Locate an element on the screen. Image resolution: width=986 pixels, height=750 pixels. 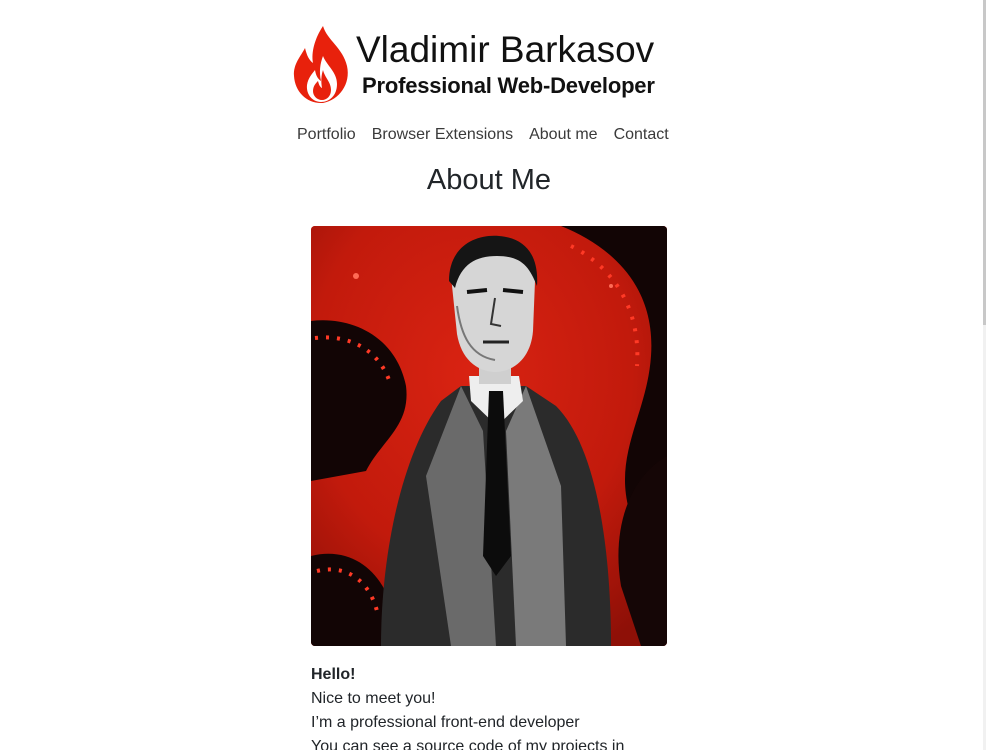
nav-item-contact: Contact is located at coordinates (641, 135).